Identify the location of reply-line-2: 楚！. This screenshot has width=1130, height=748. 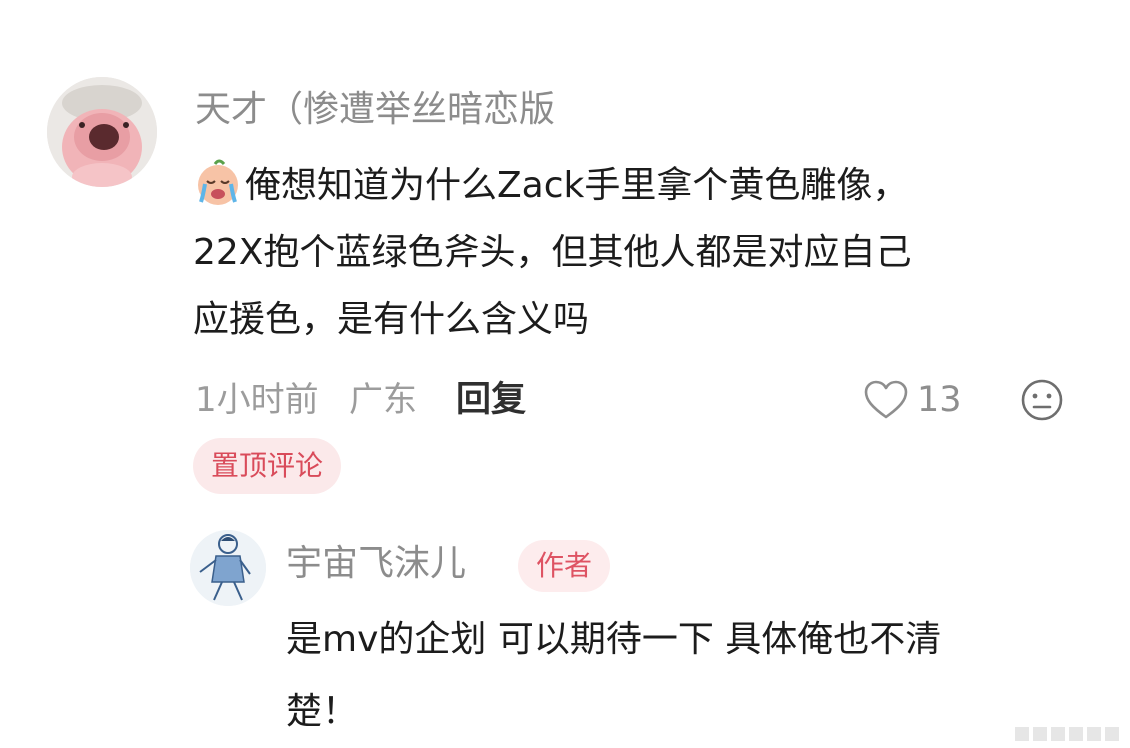
(322, 711).